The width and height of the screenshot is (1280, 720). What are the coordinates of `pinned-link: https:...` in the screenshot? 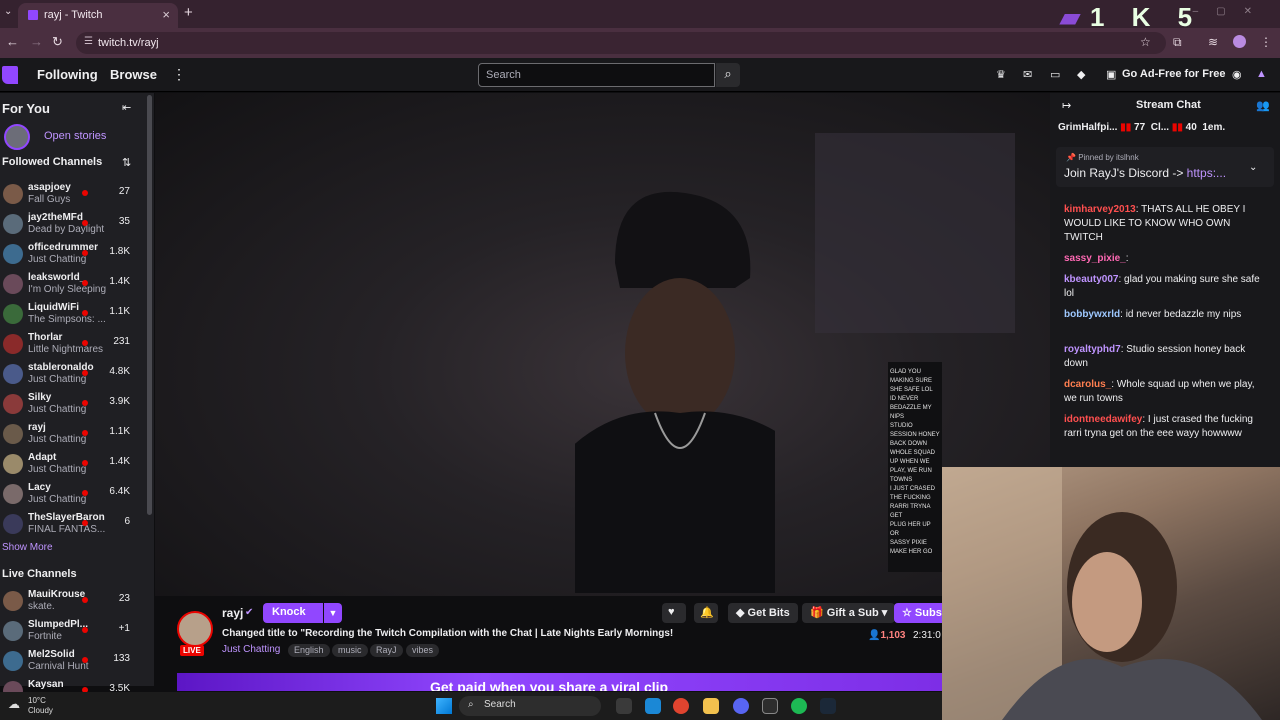 It's located at (1206, 173).